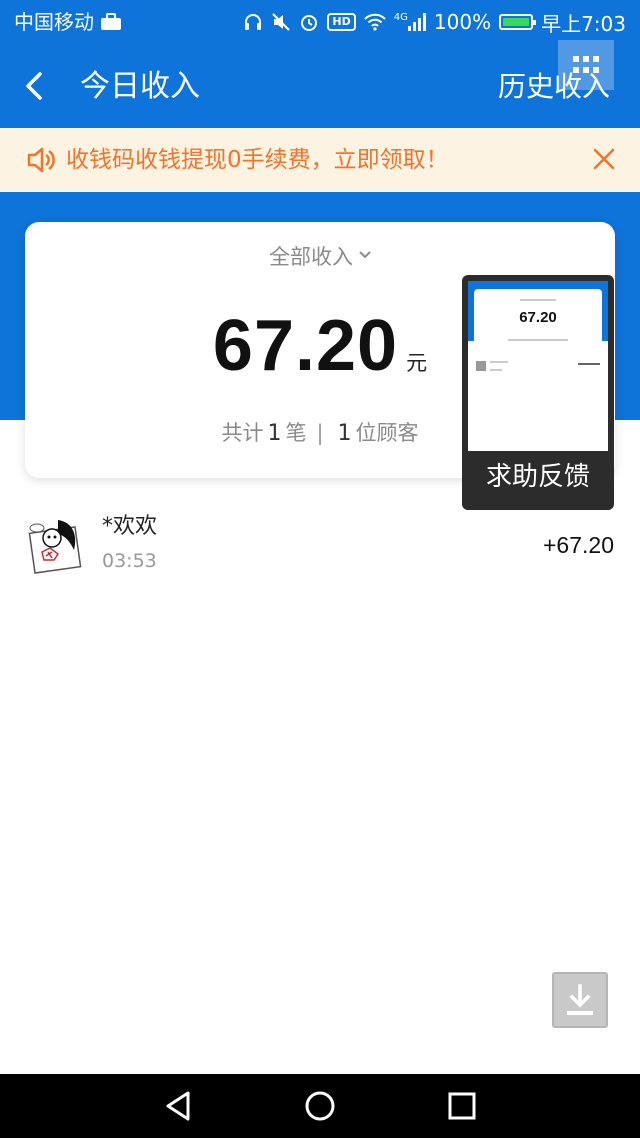 This screenshot has width=640, height=1138. I want to click on system-nav-bar, so click(320, 1106).